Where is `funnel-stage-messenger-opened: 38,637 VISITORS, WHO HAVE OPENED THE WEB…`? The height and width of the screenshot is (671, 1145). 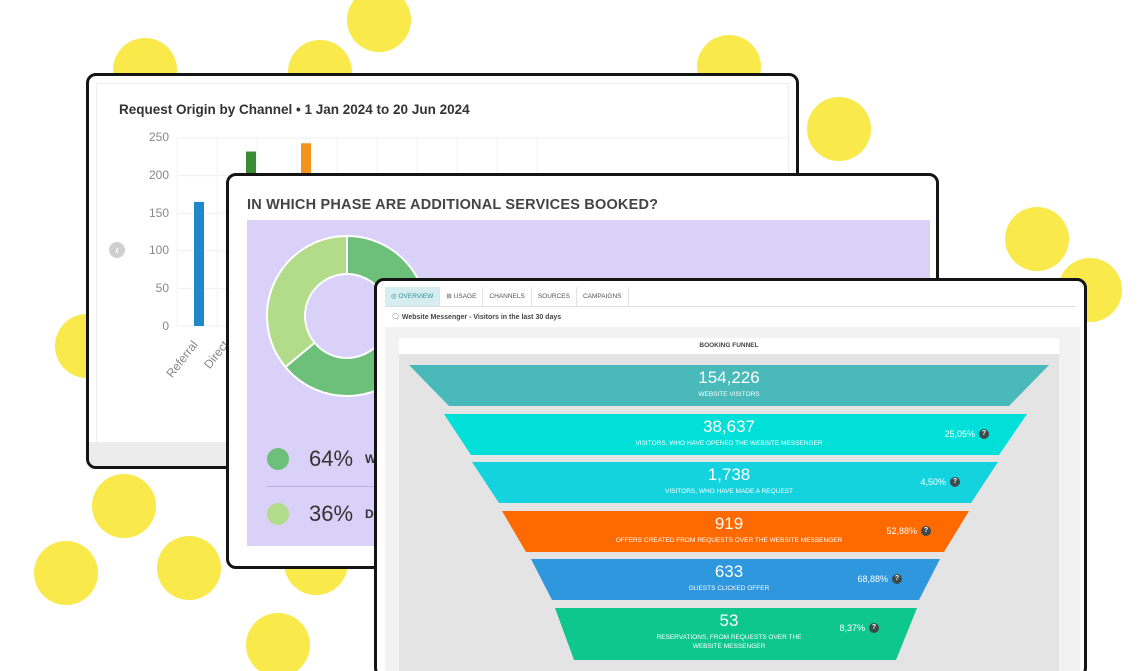
funnel-stage-messenger-opened: 38,637 VISITORS, WHO HAVE OPENED THE WEB… is located at coordinates (729, 434).